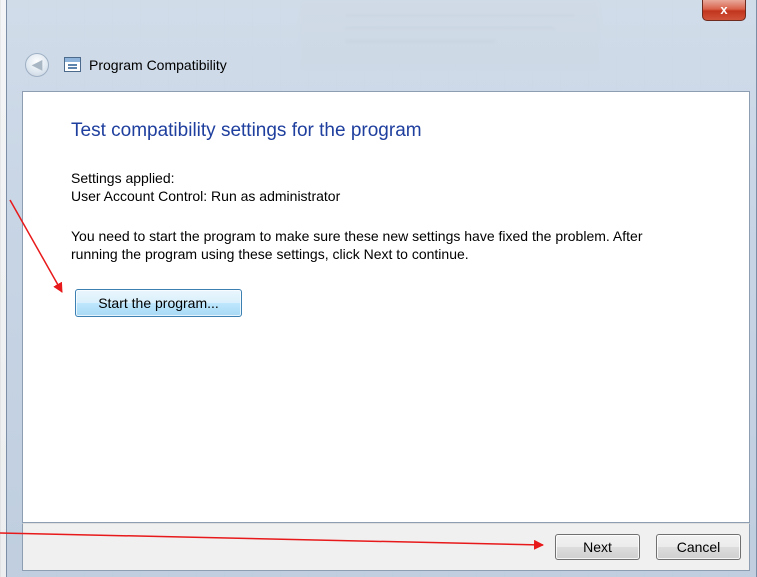 Image resolution: width=757 pixels, height=577 pixels. Describe the element at coordinates (123, 178) in the screenshot. I see `settings-applied-label: Settings applied:` at that location.